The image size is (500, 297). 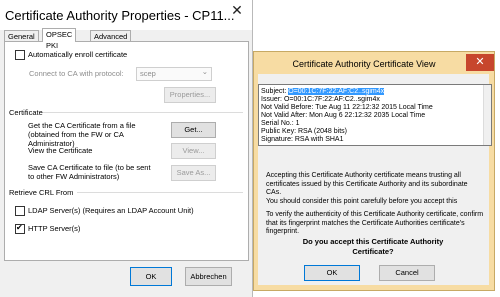 What do you see at coordinates (54, 228) in the screenshot?
I see `http-label: HTTP Server(s)` at bounding box center [54, 228].